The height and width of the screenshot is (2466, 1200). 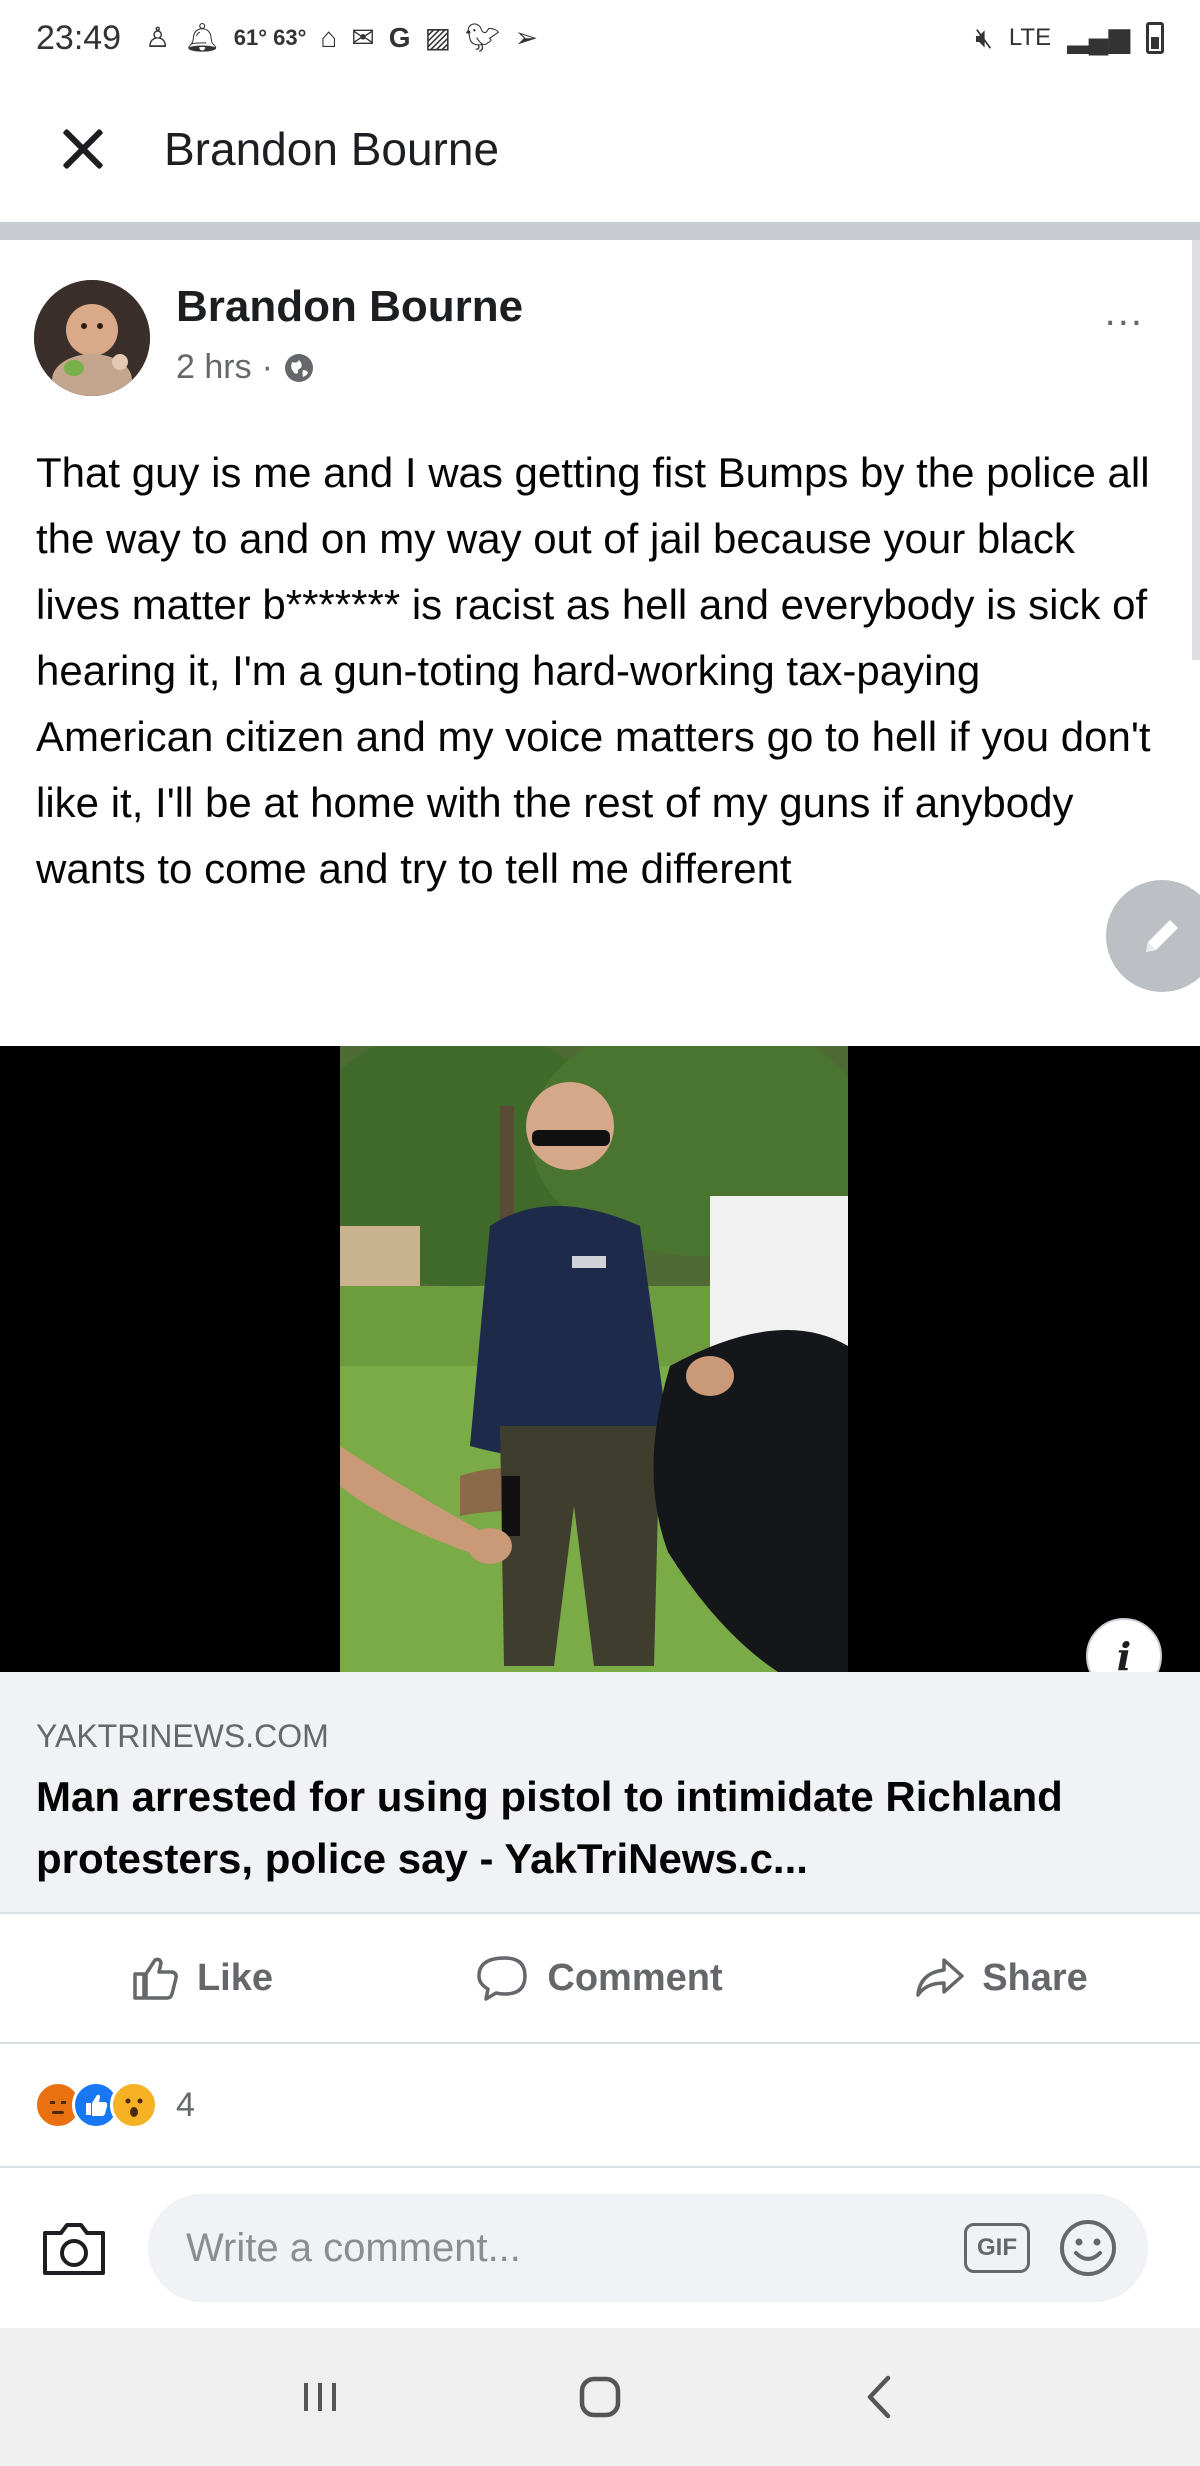 What do you see at coordinates (399, 37) in the screenshot?
I see `google-icon: G` at bounding box center [399, 37].